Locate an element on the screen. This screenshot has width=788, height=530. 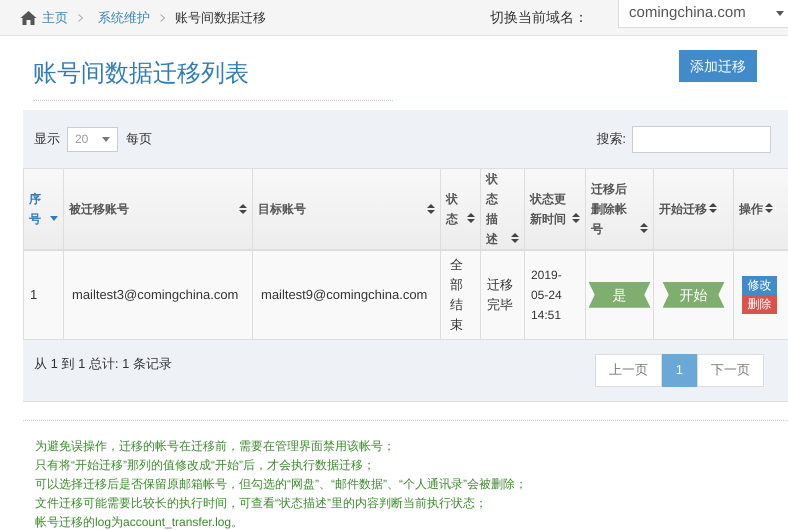
page-button: 下一页 is located at coordinates (730, 370).